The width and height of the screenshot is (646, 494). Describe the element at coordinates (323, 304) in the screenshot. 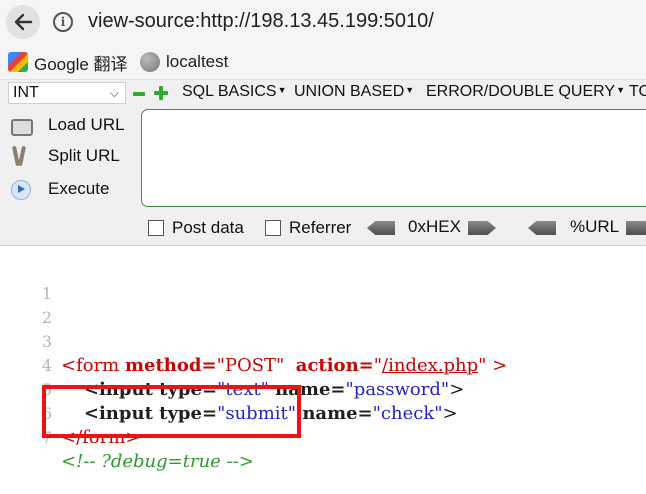

I see `source-line: 2` at that location.